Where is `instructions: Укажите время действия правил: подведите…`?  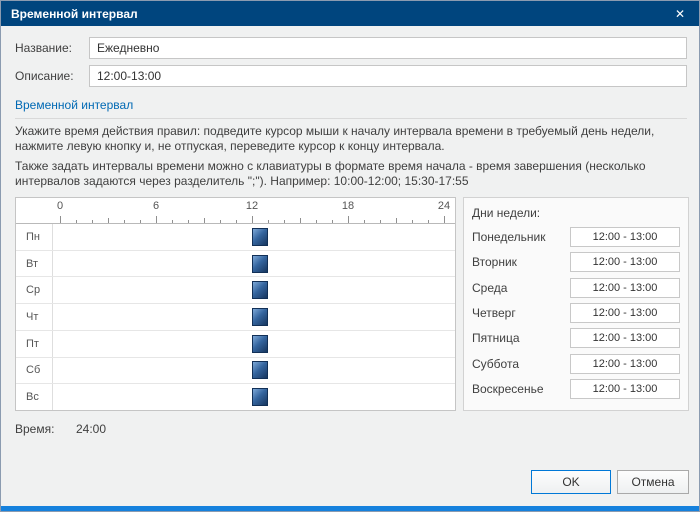 instructions: Укажите время действия правил: подведите… is located at coordinates (351, 156).